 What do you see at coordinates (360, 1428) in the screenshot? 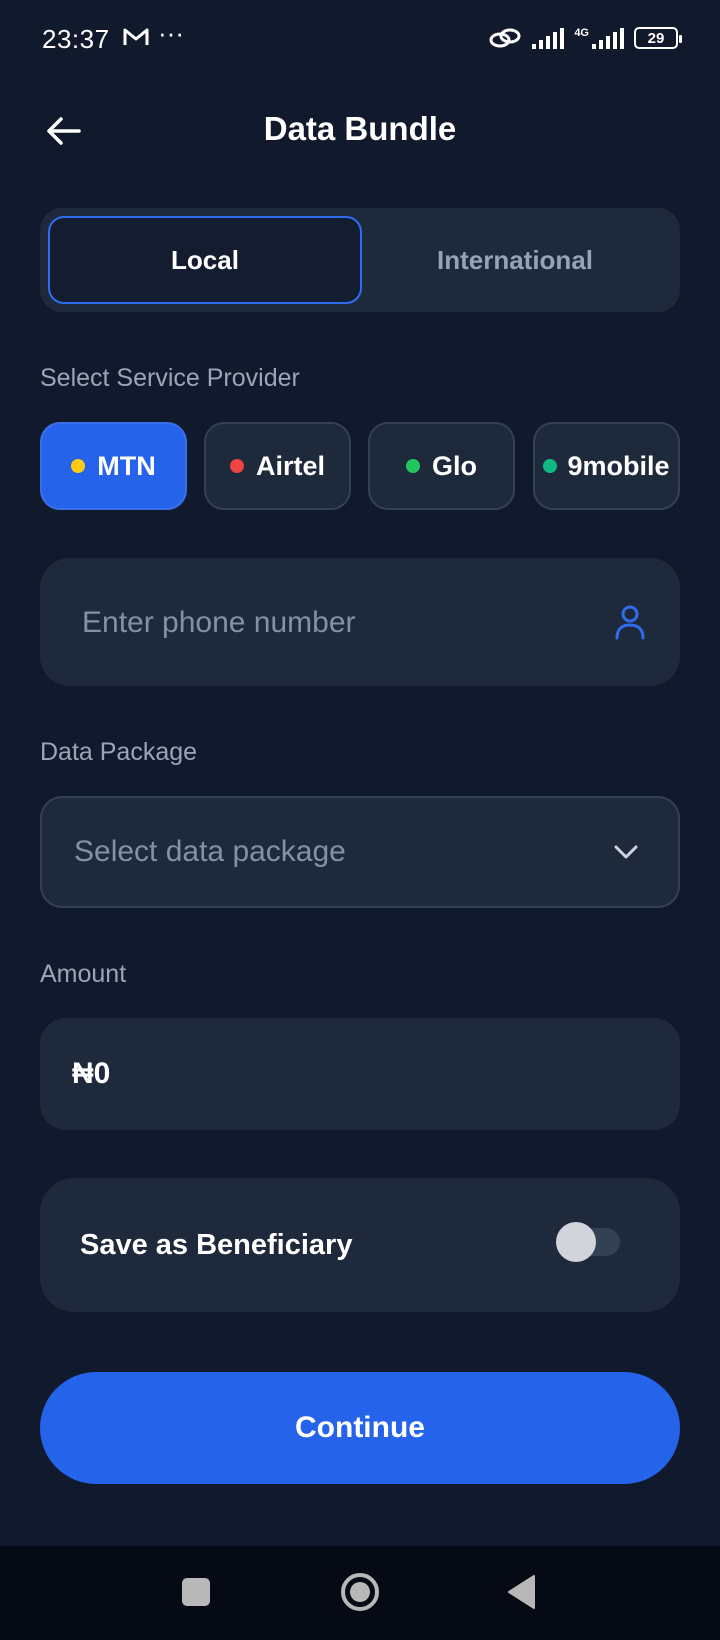
I see `continue-button: Continue` at bounding box center [360, 1428].